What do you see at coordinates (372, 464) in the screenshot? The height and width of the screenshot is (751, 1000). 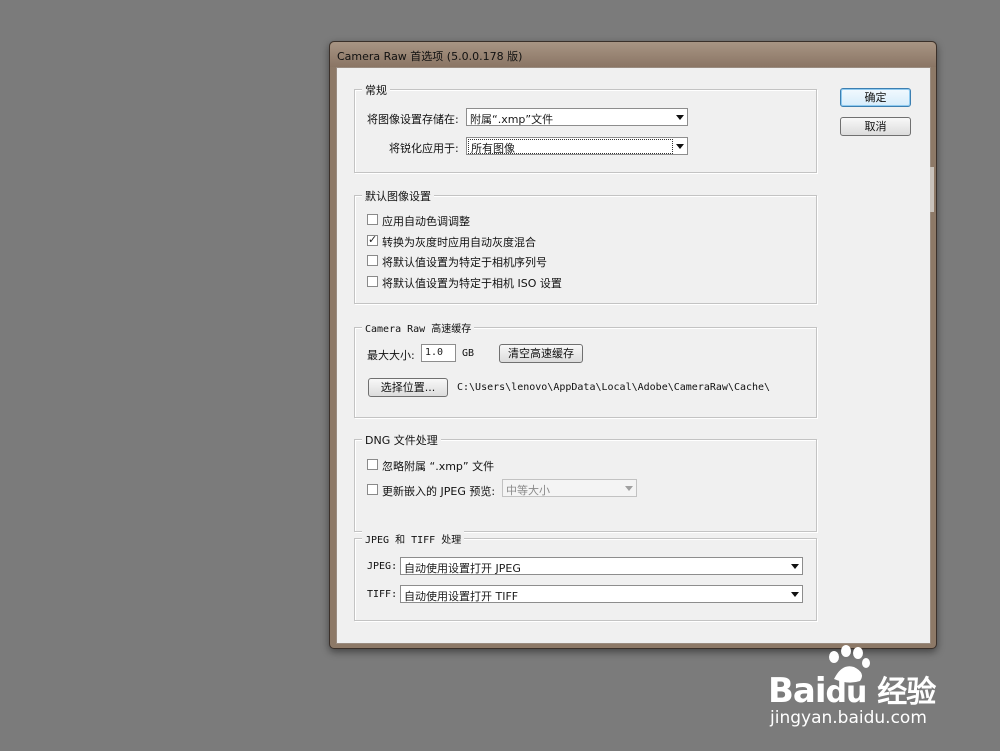 I see `ignore-sidecar-checkbox` at bounding box center [372, 464].